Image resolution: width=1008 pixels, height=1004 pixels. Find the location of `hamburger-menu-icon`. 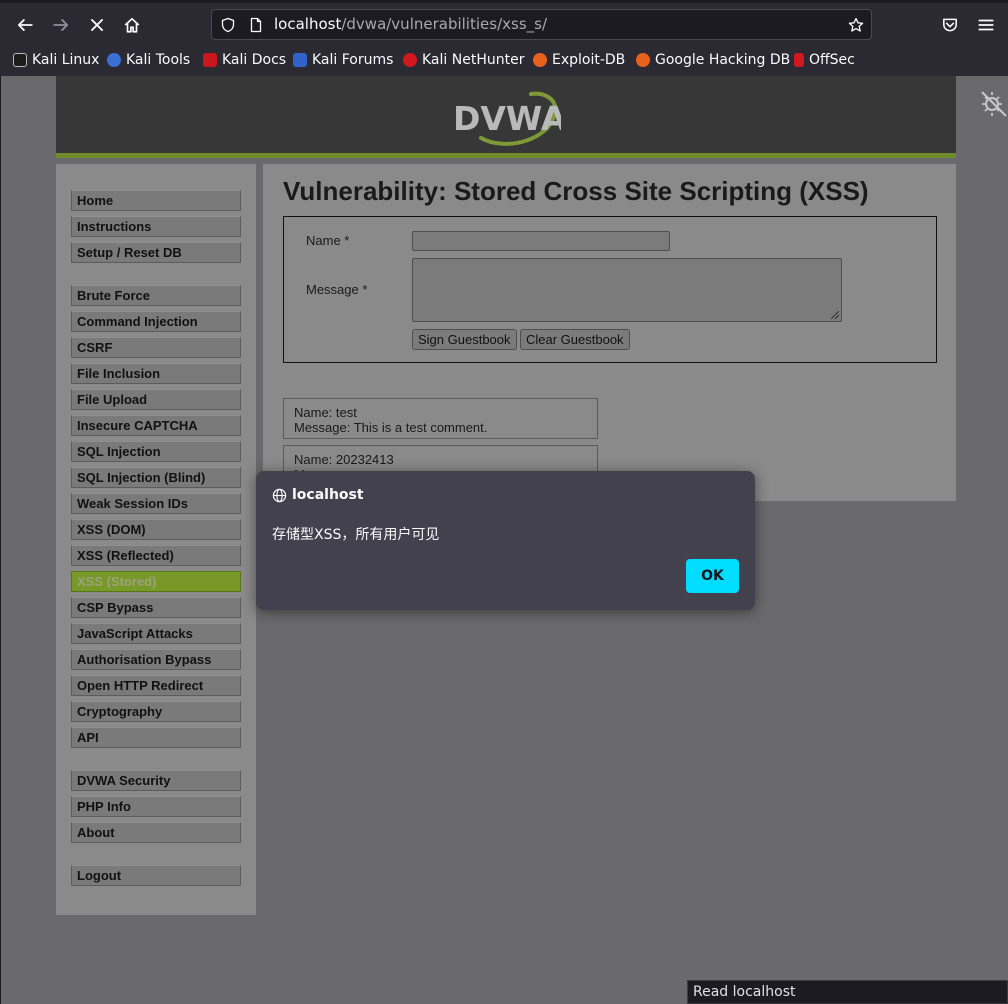

hamburger-menu-icon is located at coordinates (986, 25).